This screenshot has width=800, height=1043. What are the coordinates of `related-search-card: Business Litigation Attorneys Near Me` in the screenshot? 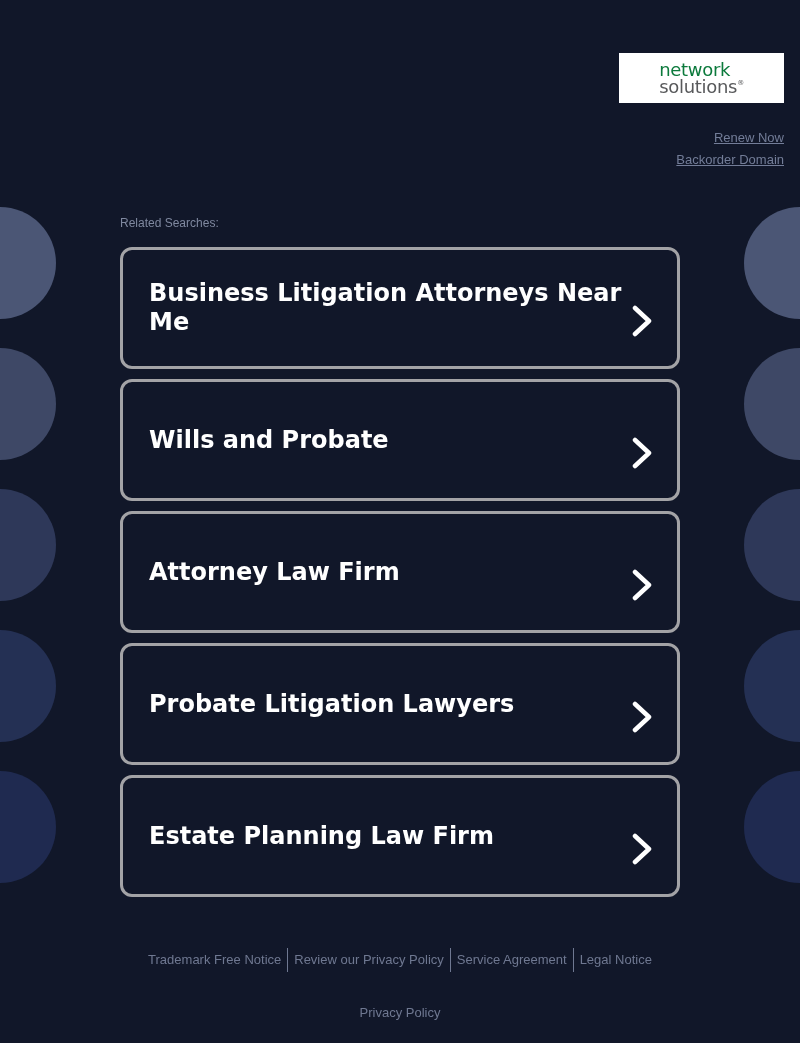 It's located at (400, 308).